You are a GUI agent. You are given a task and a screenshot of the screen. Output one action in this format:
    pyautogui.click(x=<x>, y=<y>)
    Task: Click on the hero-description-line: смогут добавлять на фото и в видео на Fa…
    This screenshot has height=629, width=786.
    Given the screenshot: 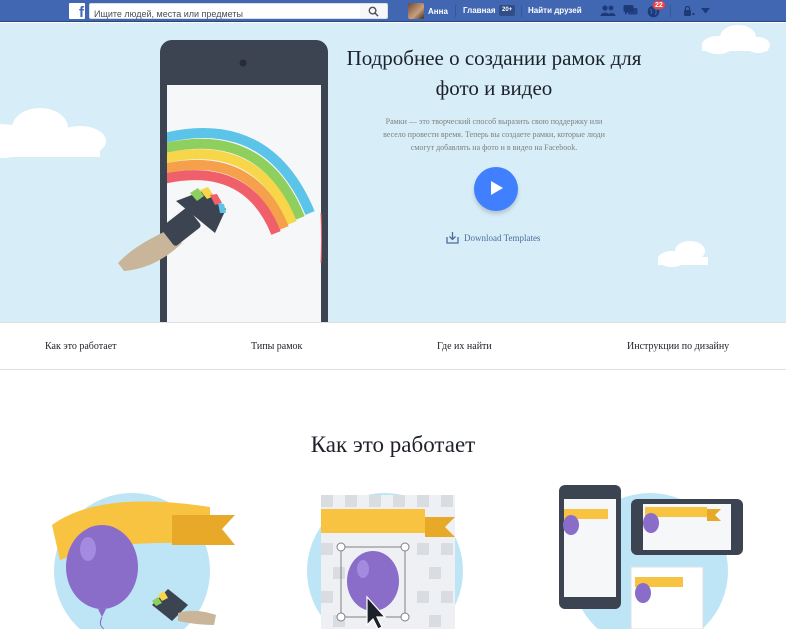 What is the action you would take?
    pyautogui.click(x=494, y=147)
    